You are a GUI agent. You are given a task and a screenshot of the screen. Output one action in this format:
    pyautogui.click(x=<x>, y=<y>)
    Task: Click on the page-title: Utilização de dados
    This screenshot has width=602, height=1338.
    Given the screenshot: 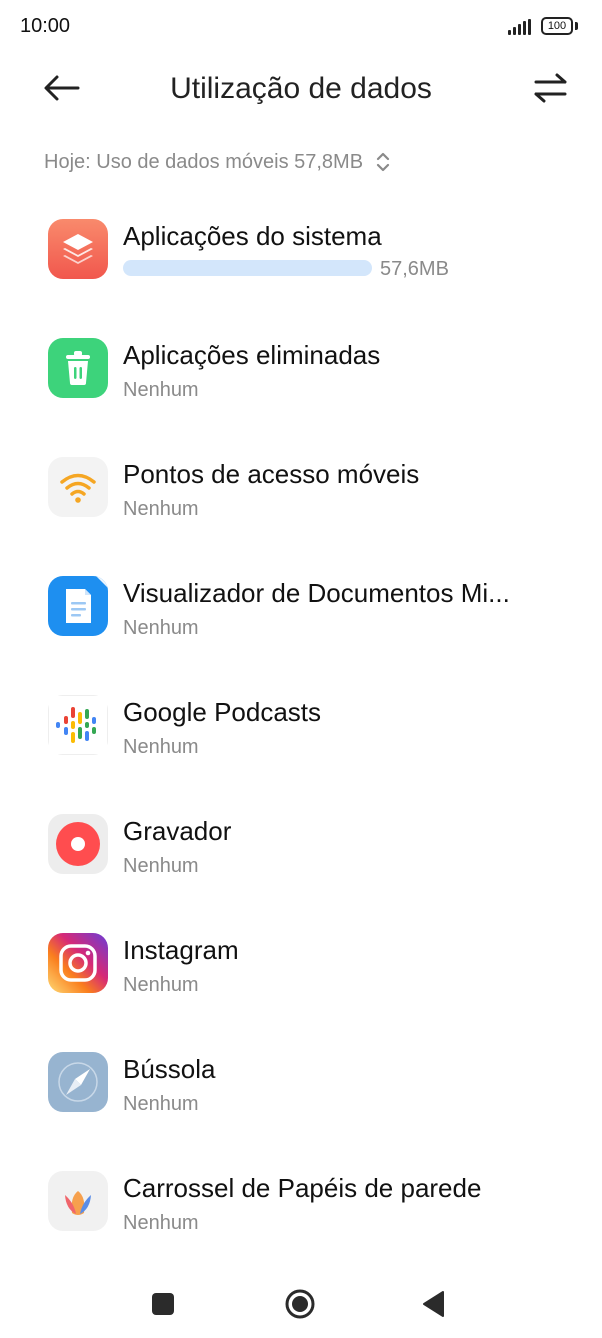 What is the action you would take?
    pyautogui.click(x=301, y=88)
    